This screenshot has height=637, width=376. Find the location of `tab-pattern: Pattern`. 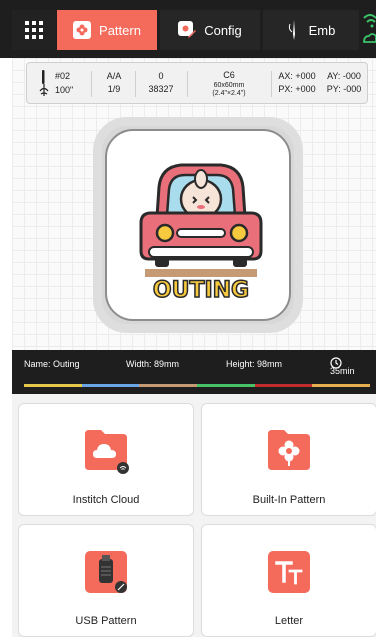

tab-pattern: Pattern is located at coordinates (107, 30).